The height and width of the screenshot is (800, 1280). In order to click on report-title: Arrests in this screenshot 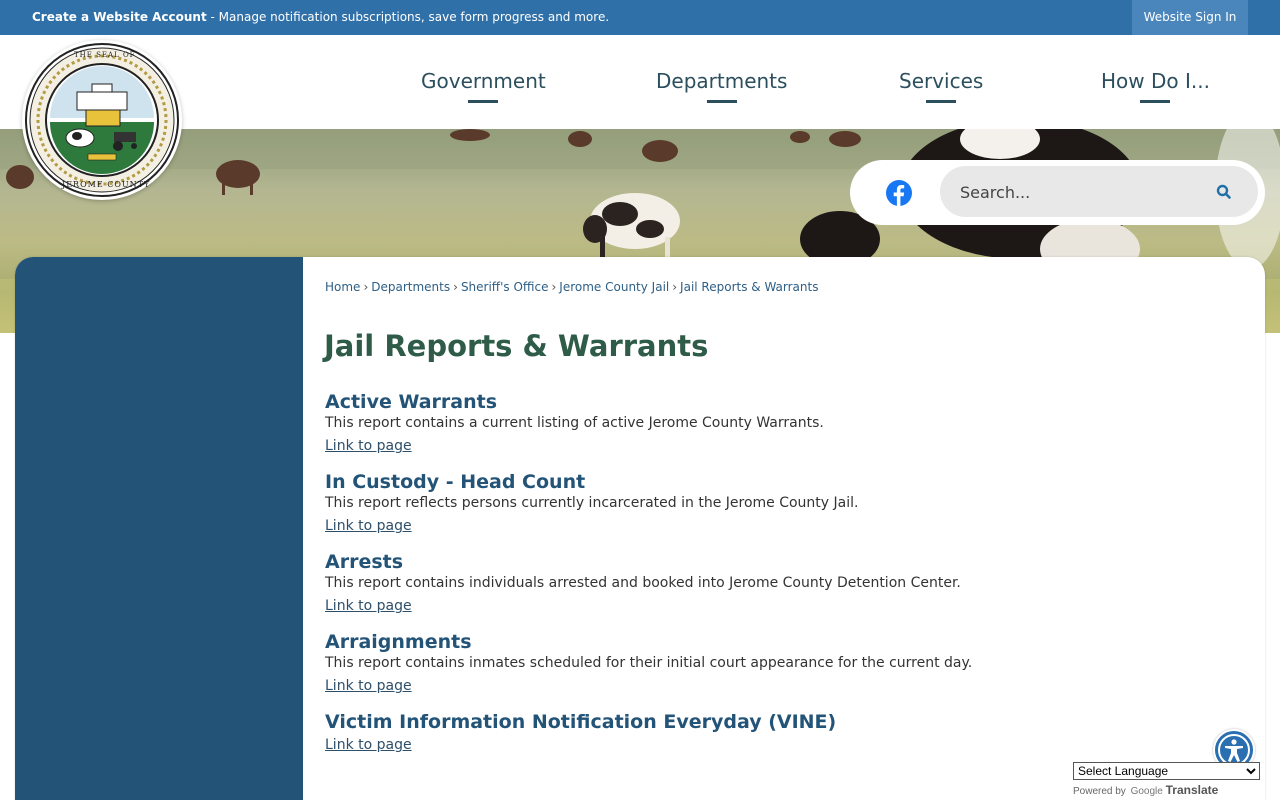, I will do `click(364, 562)`.